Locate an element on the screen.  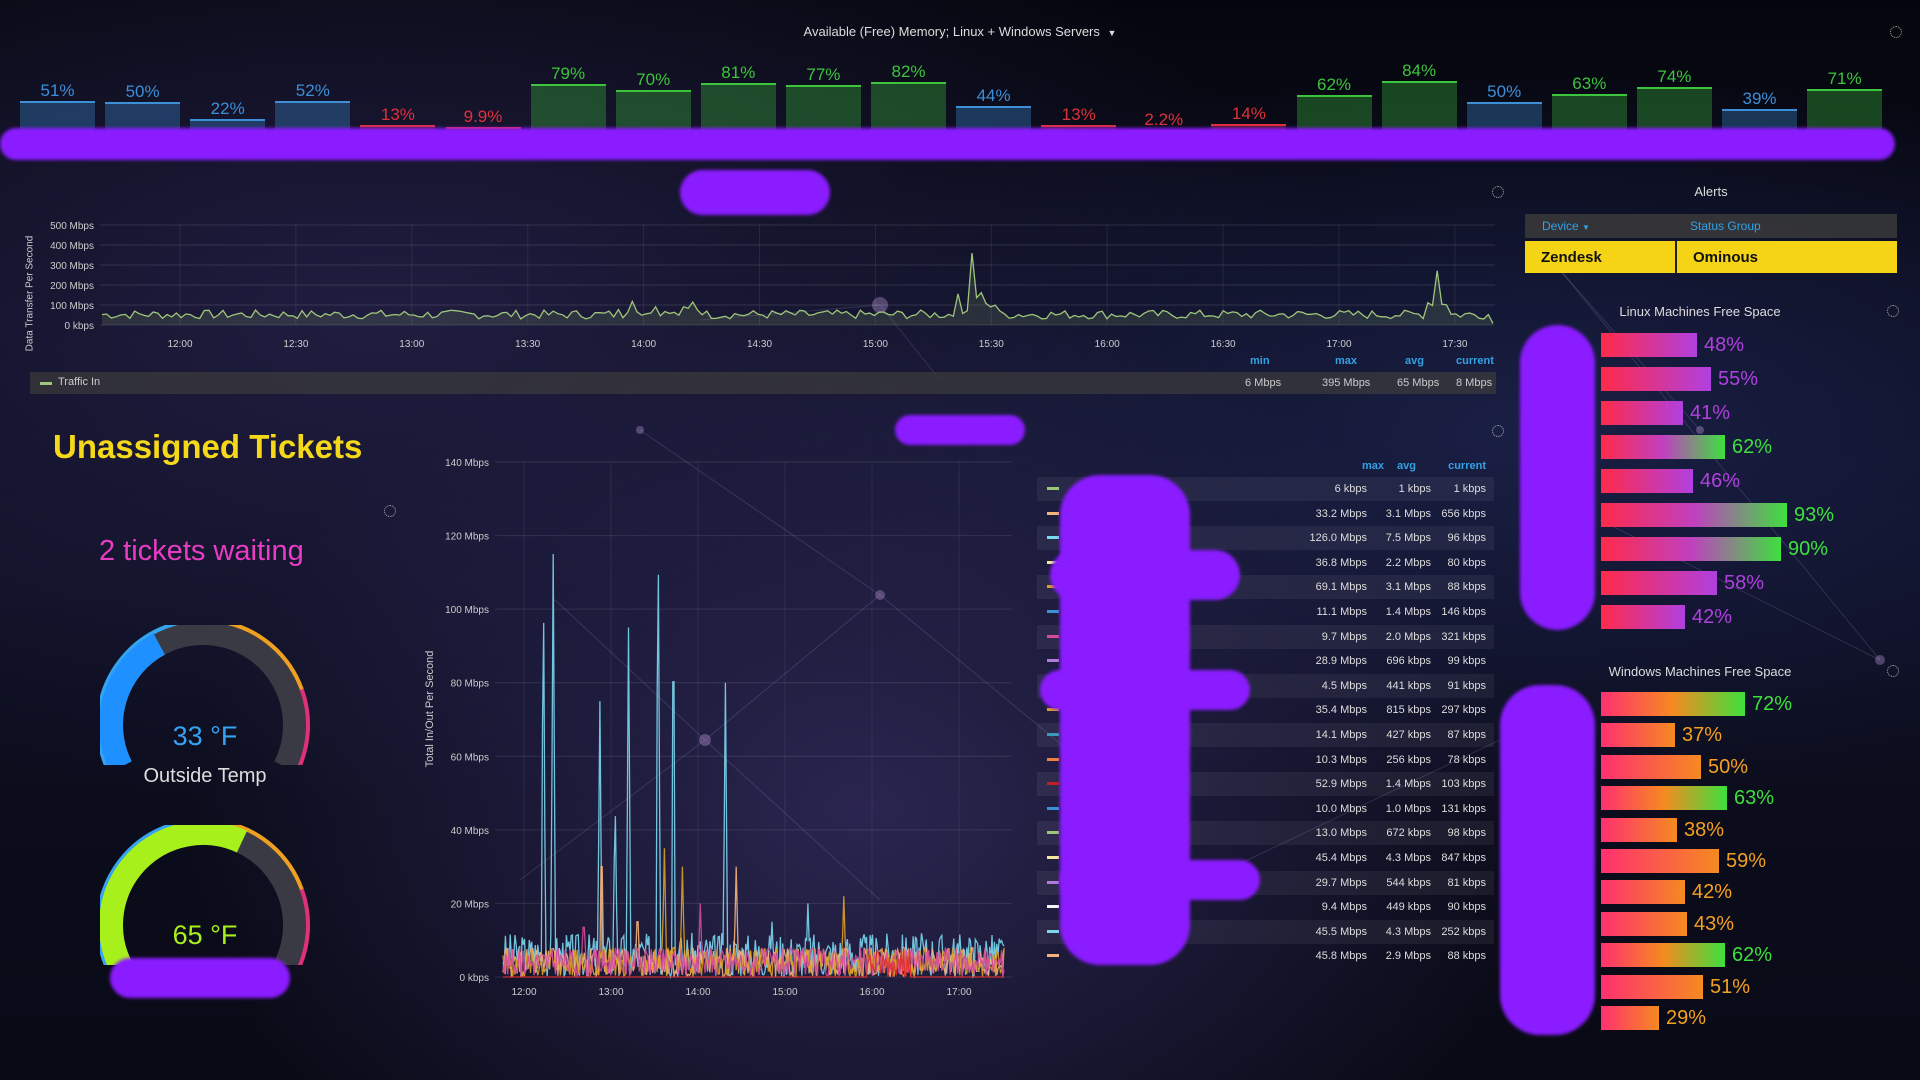
alert-row: Zendesk Ominous is located at coordinates (1711, 257).